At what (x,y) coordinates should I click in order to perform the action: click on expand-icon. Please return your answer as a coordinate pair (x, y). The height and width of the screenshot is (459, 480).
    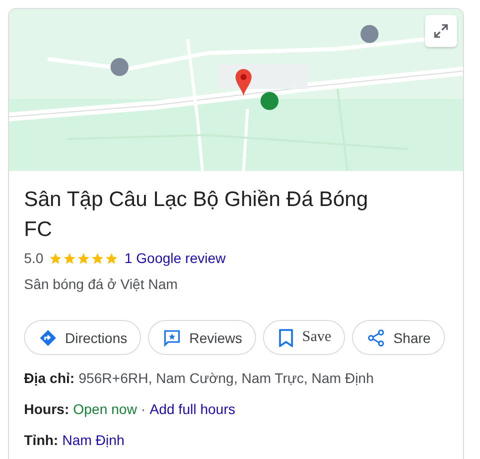
    Looking at the image, I should click on (441, 31).